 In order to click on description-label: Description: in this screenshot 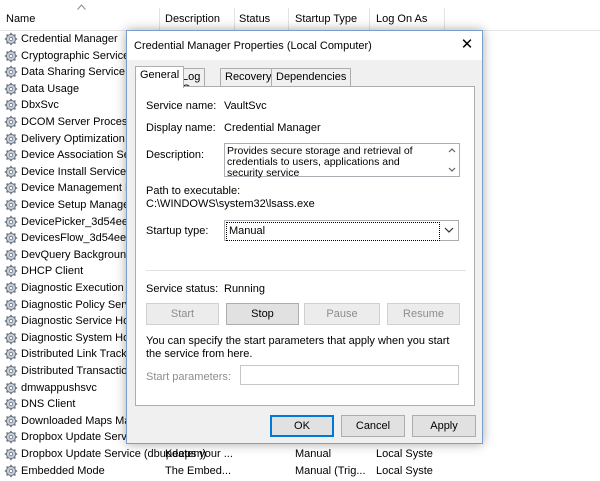, I will do `click(175, 155)`.